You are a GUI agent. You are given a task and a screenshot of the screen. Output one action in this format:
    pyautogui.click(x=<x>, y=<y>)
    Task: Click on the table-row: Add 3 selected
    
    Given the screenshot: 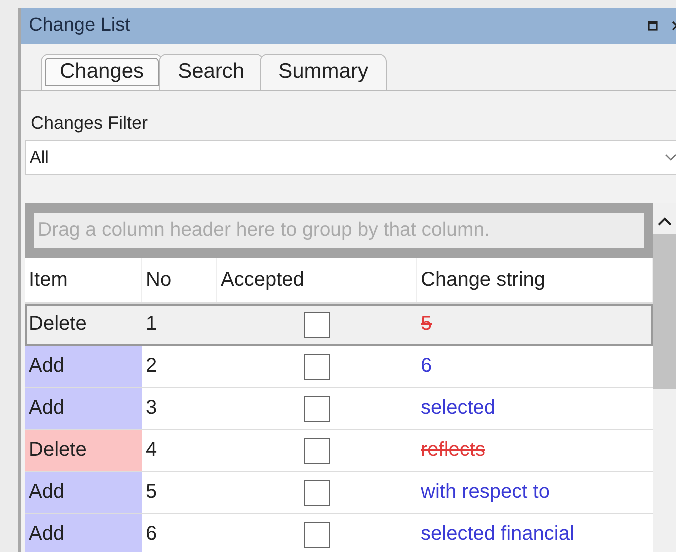 What is the action you would take?
    pyautogui.click(x=339, y=409)
    